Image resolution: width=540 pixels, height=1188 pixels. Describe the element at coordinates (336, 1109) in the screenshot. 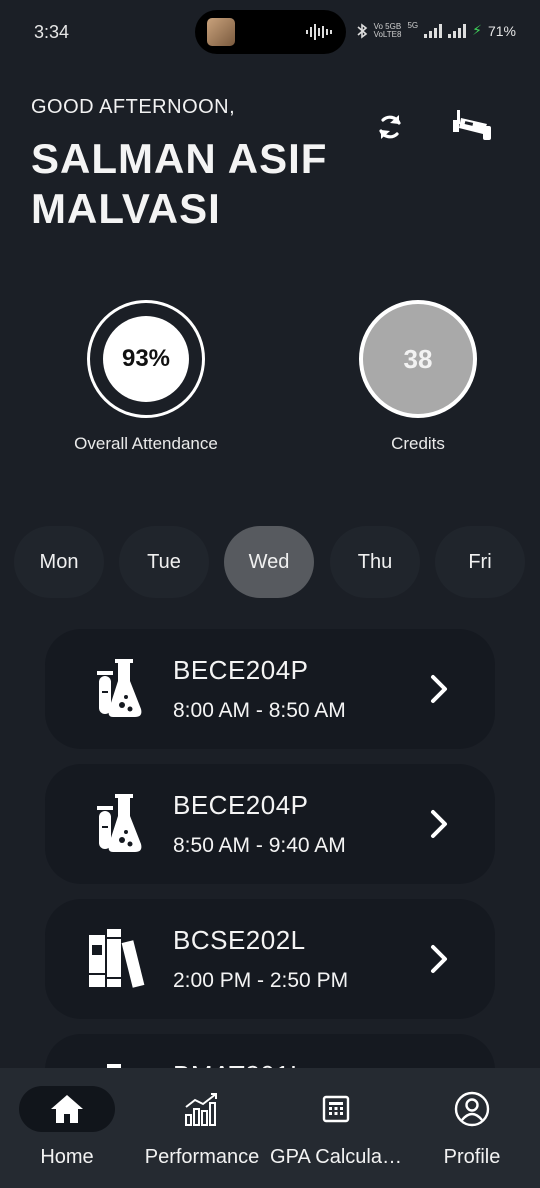

I see `calculator-icon` at that location.